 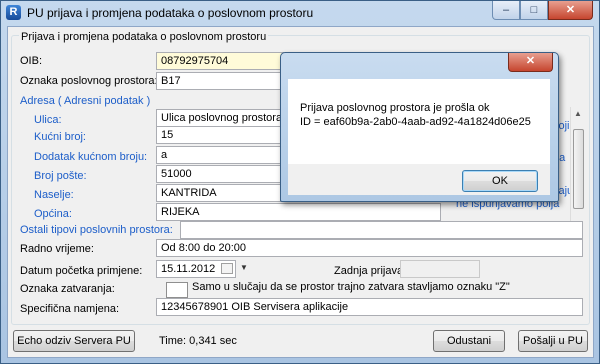 What do you see at coordinates (60, 137) in the screenshot?
I see `kucni-broj-label: Kućni broj:` at bounding box center [60, 137].